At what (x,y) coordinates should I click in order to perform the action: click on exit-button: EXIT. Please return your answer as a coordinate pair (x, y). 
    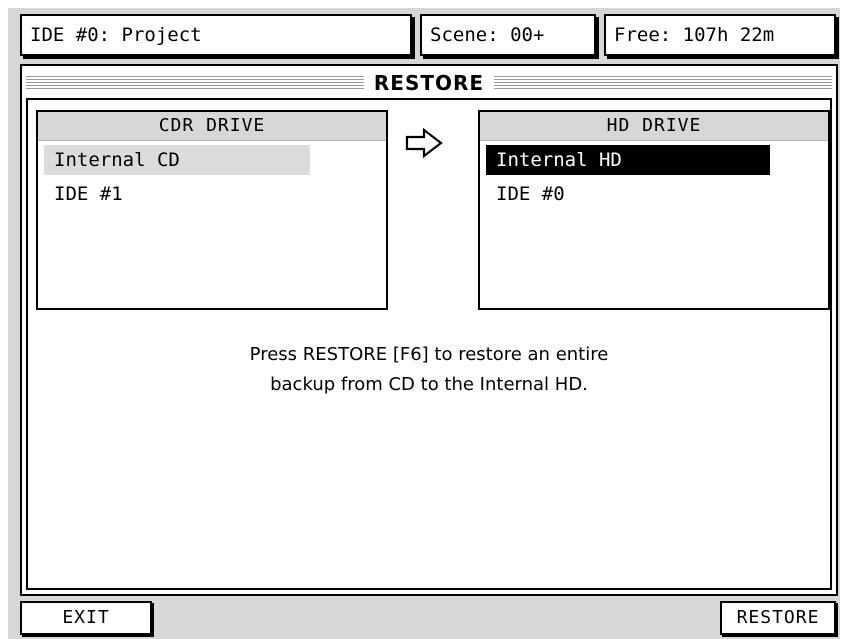
    Looking at the image, I should click on (86, 618).